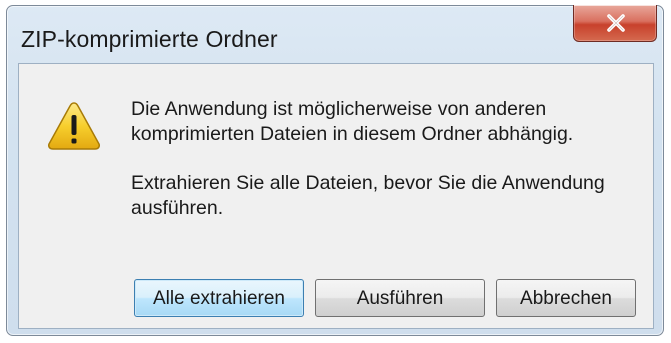  I want to click on close-icon, so click(616, 23).